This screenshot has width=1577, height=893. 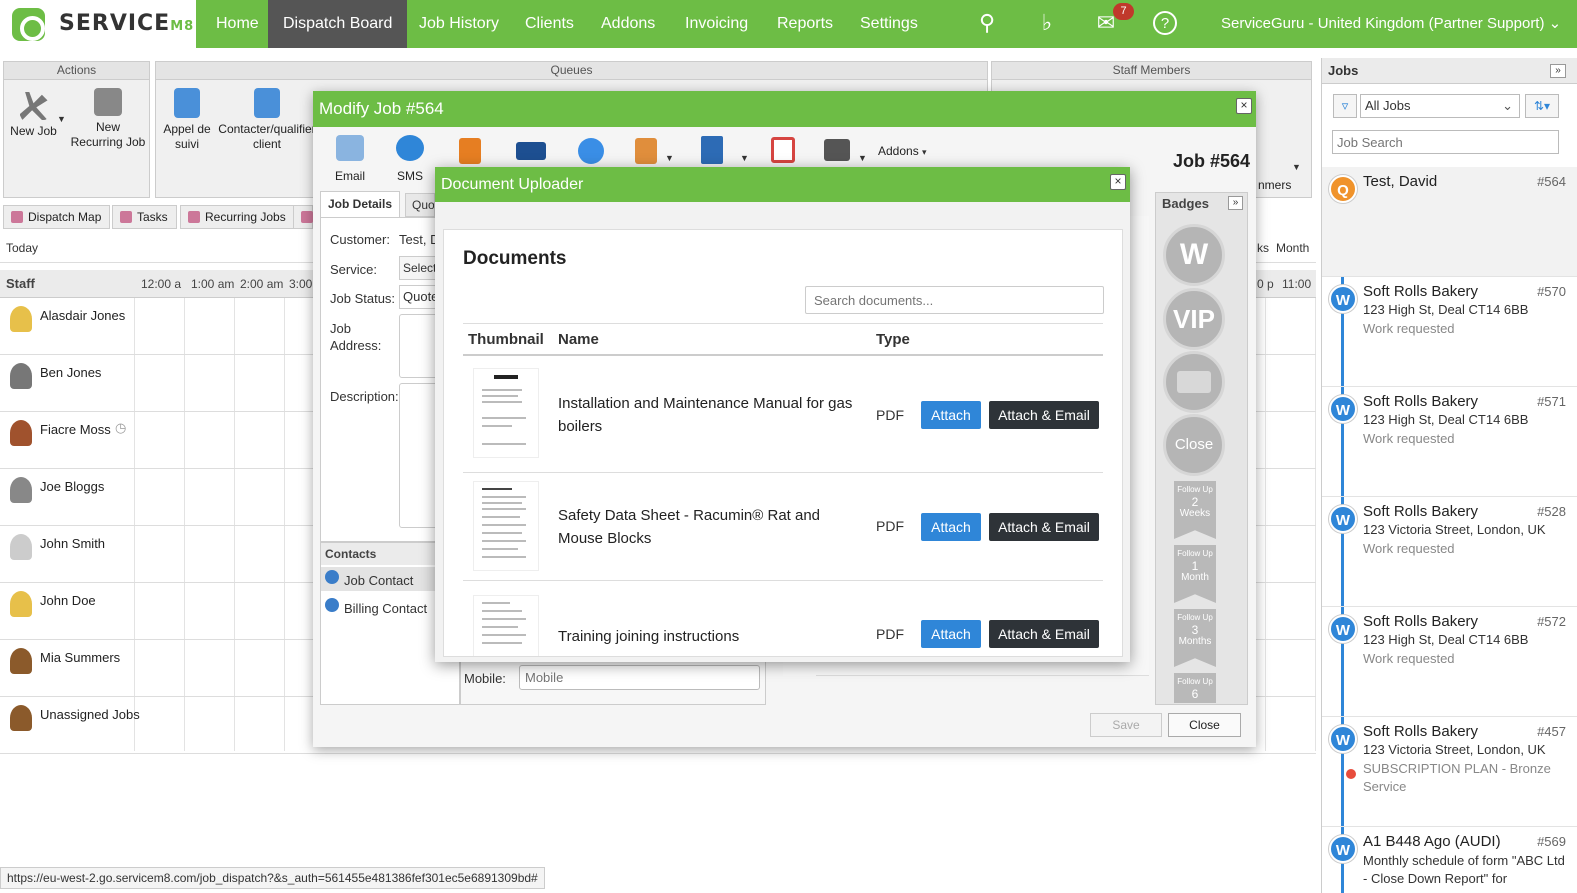 I want to click on badge-follow-up-3-months: Follow Up 3 Months, so click(x=1195, y=638).